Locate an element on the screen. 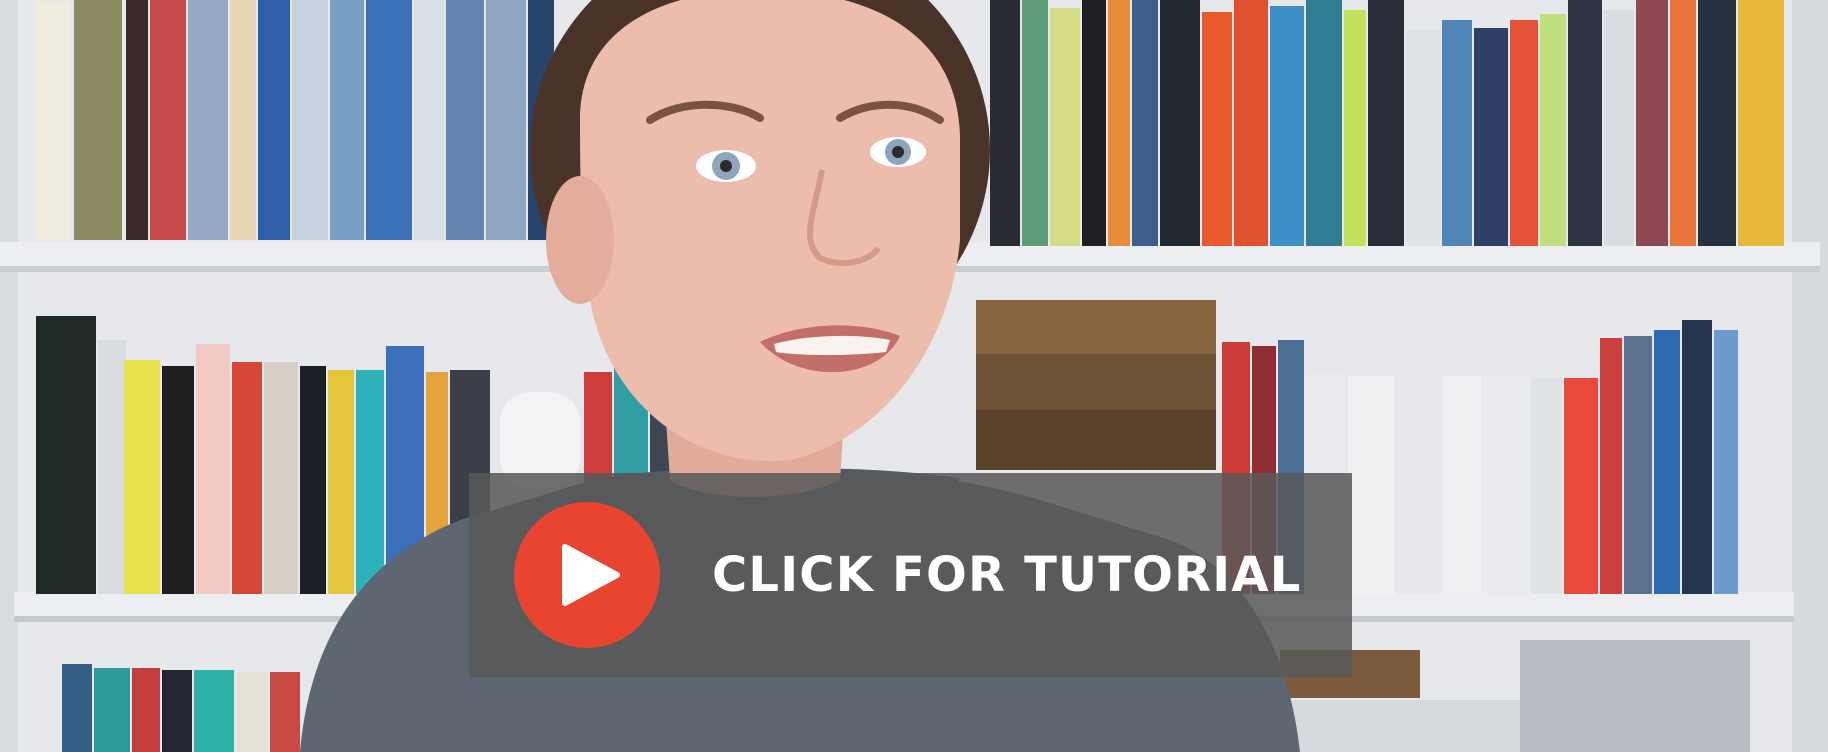 This screenshot has height=752, width=1828. play-button is located at coordinates (587, 575).